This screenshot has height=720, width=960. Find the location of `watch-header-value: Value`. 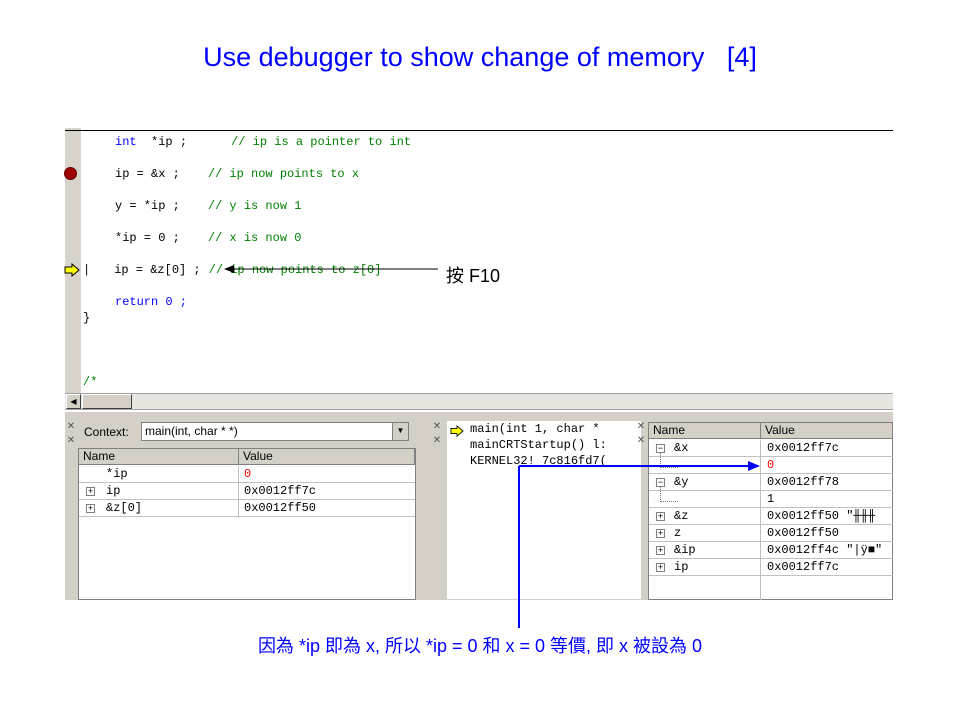

watch-header-value: Value is located at coordinates (827, 431).